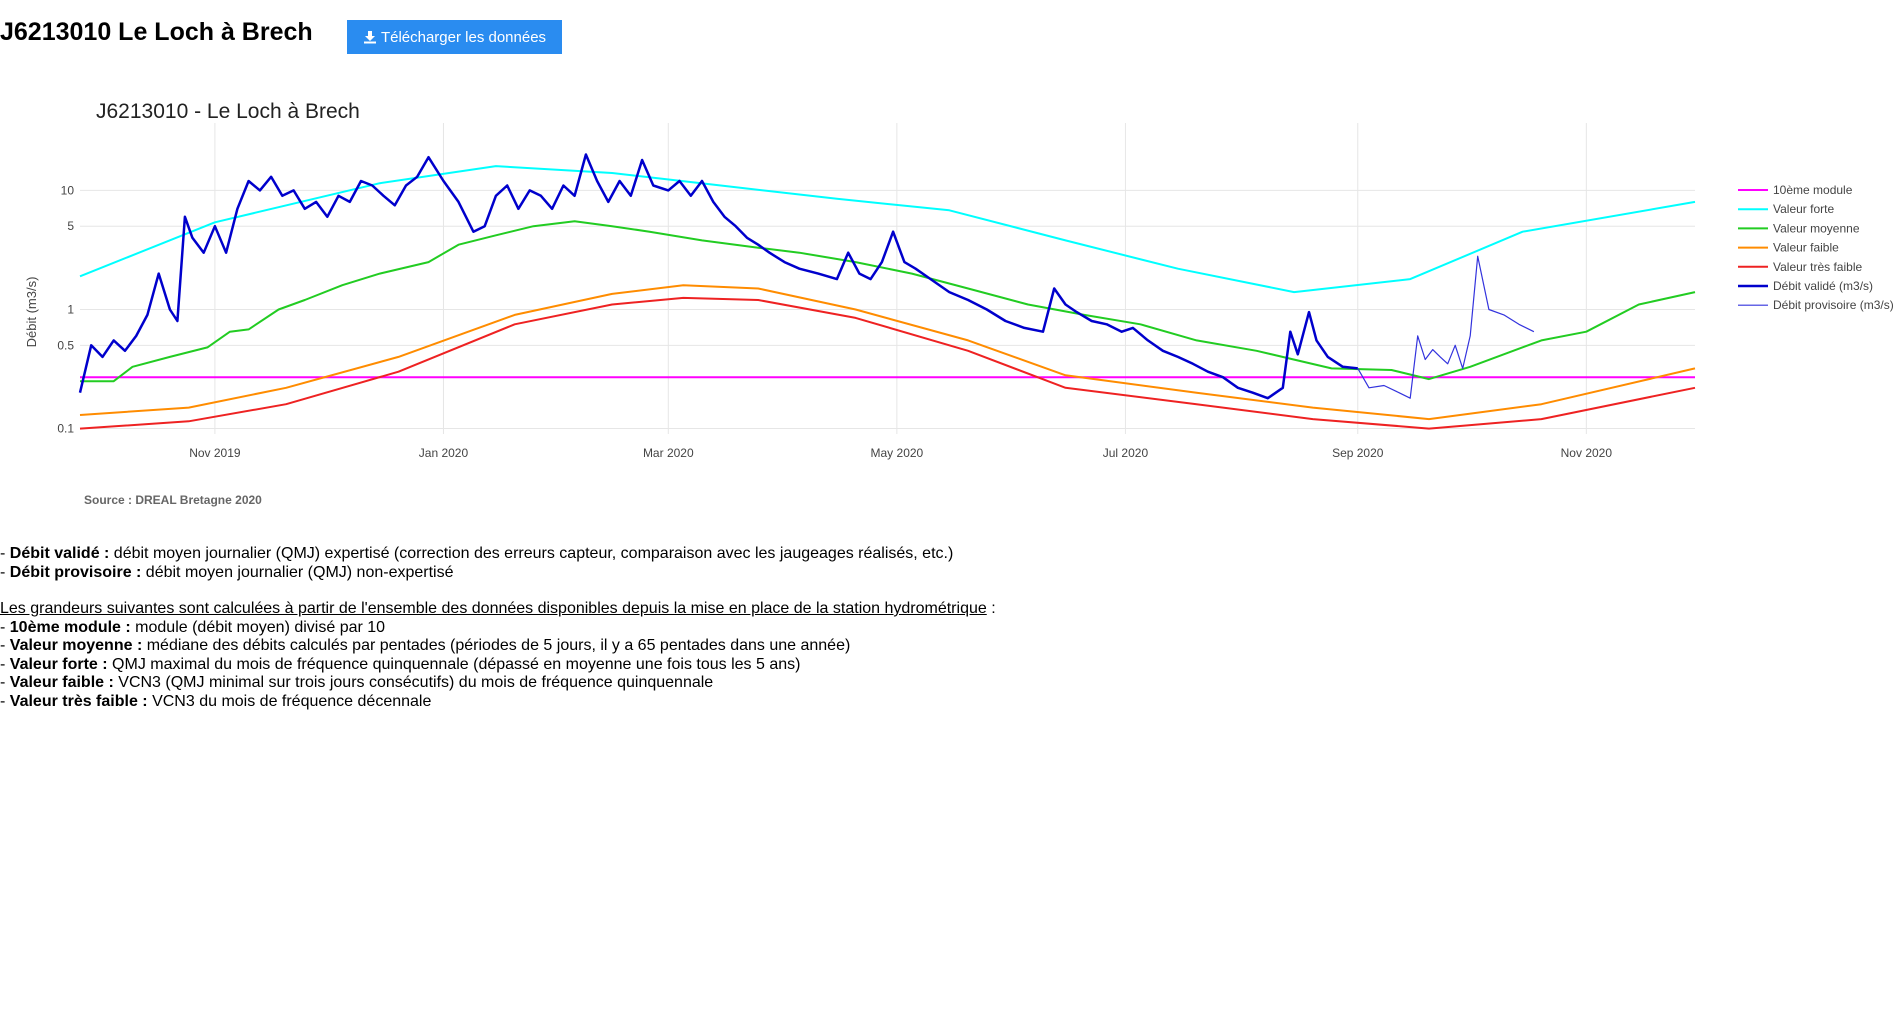 The width and height of the screenshot is (1903, 1030). What do you see at coordinates (1126, 453) in the screenshot?
I see `x-tick-label: Jul 2020` at bounding box center [1126, 453].